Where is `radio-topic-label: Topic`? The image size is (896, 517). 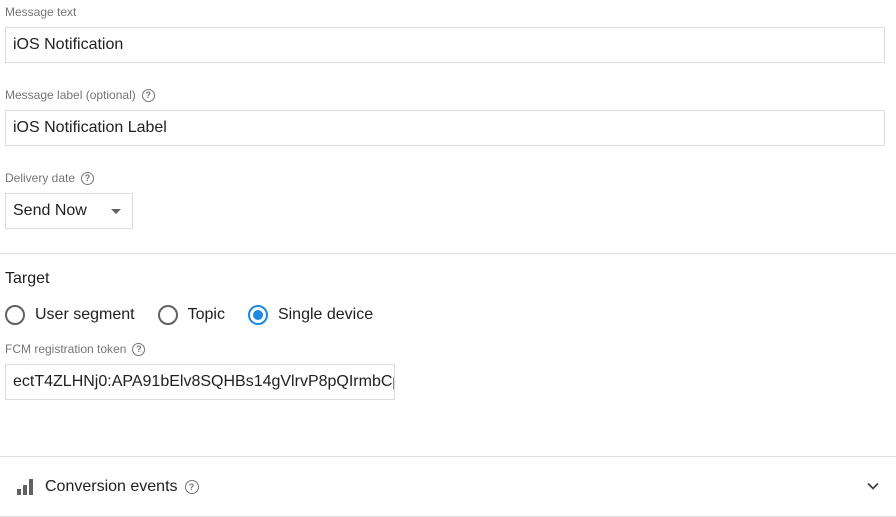 radio-topic-label: Topic is located at coordinates (206, 314).